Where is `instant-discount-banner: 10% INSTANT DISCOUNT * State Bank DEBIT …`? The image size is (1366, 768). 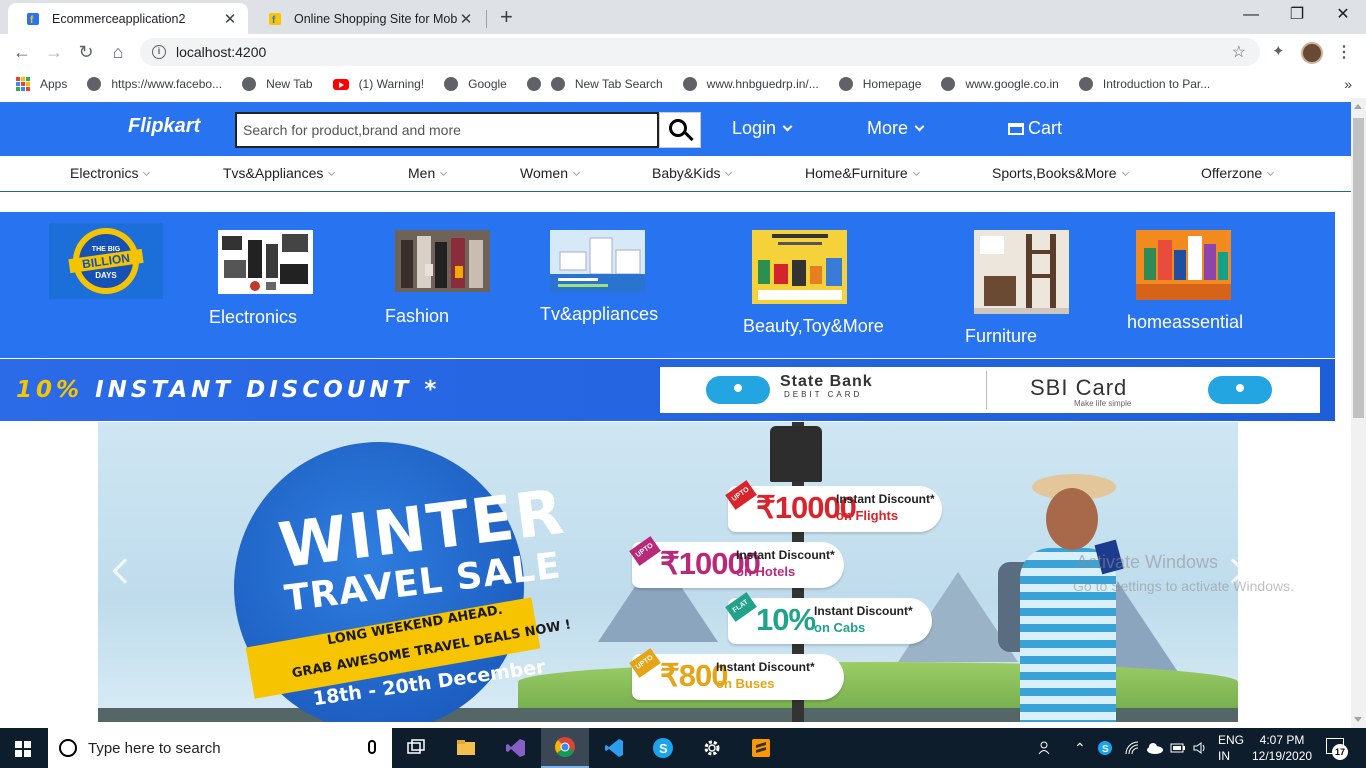 instant-discount-banner: 10% INSTANT DISCOUNT * State Bank DEBIT … is located at coordinates (667, 390).